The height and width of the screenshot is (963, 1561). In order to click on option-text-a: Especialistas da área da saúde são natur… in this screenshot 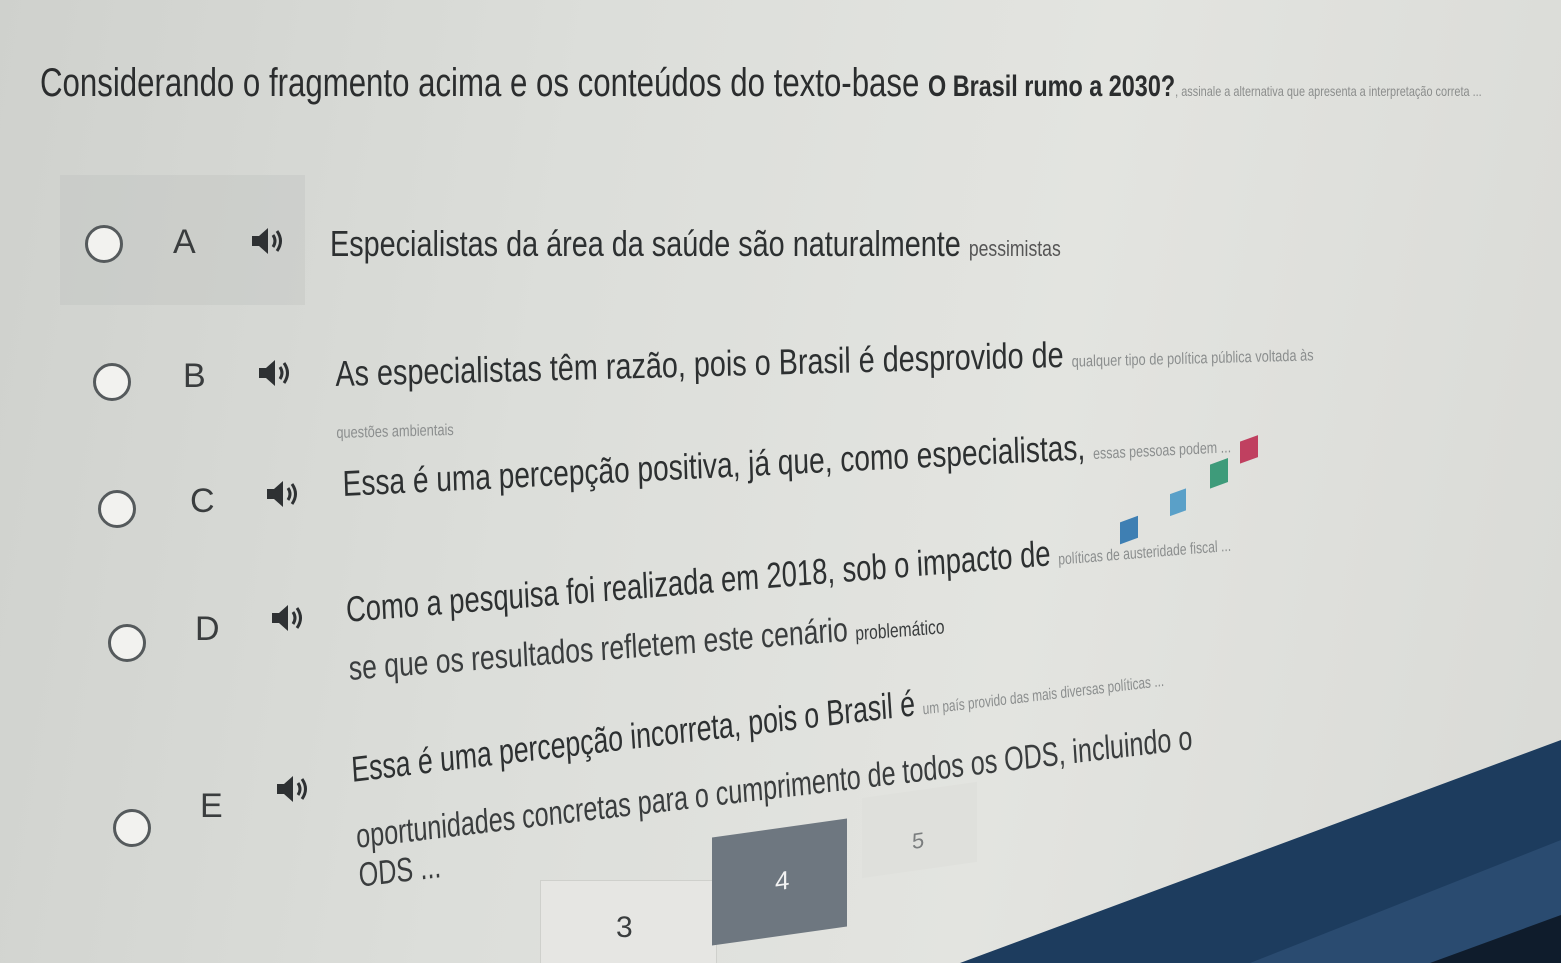, I will do `click(695, 246)`.